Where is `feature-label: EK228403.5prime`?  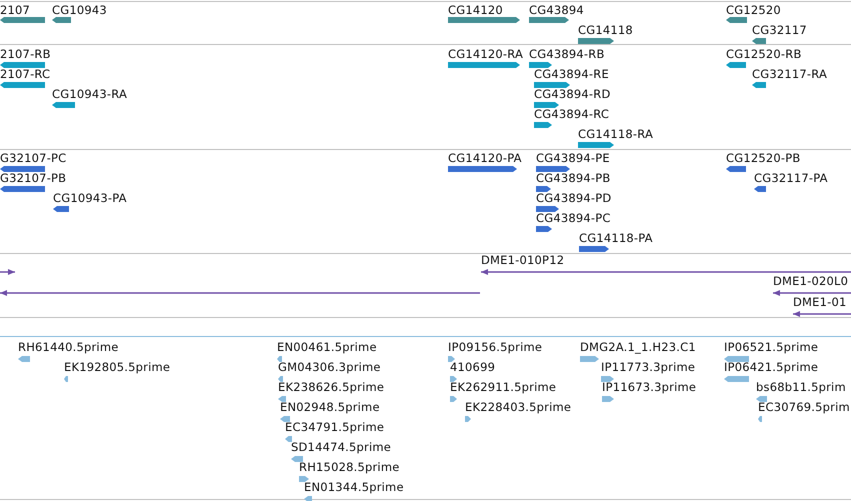
feature-label: EK228403.5prime is located at coordinates (518, 407).